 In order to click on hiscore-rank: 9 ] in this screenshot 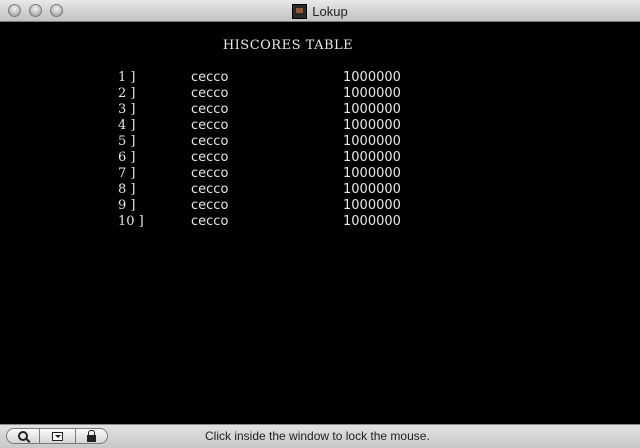, I will do `click(127, 205)`.